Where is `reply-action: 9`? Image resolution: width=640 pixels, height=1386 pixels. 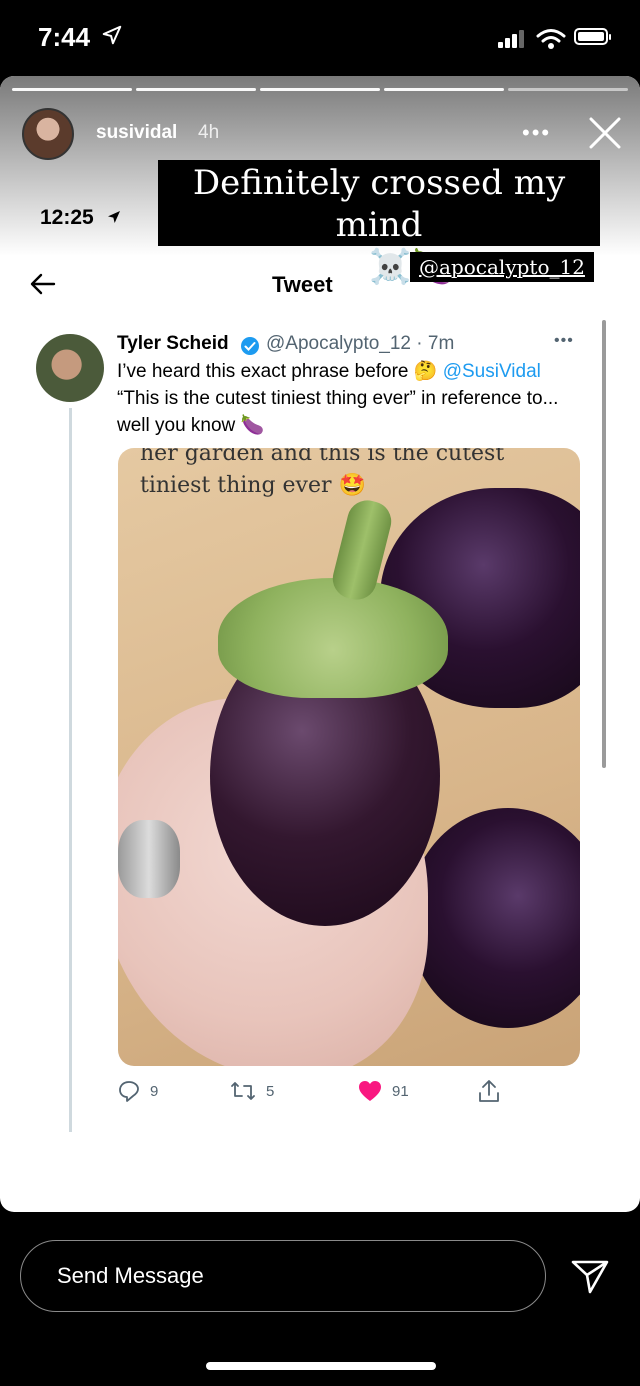 reply-action: 9 is located at coordinates (138, 1091).